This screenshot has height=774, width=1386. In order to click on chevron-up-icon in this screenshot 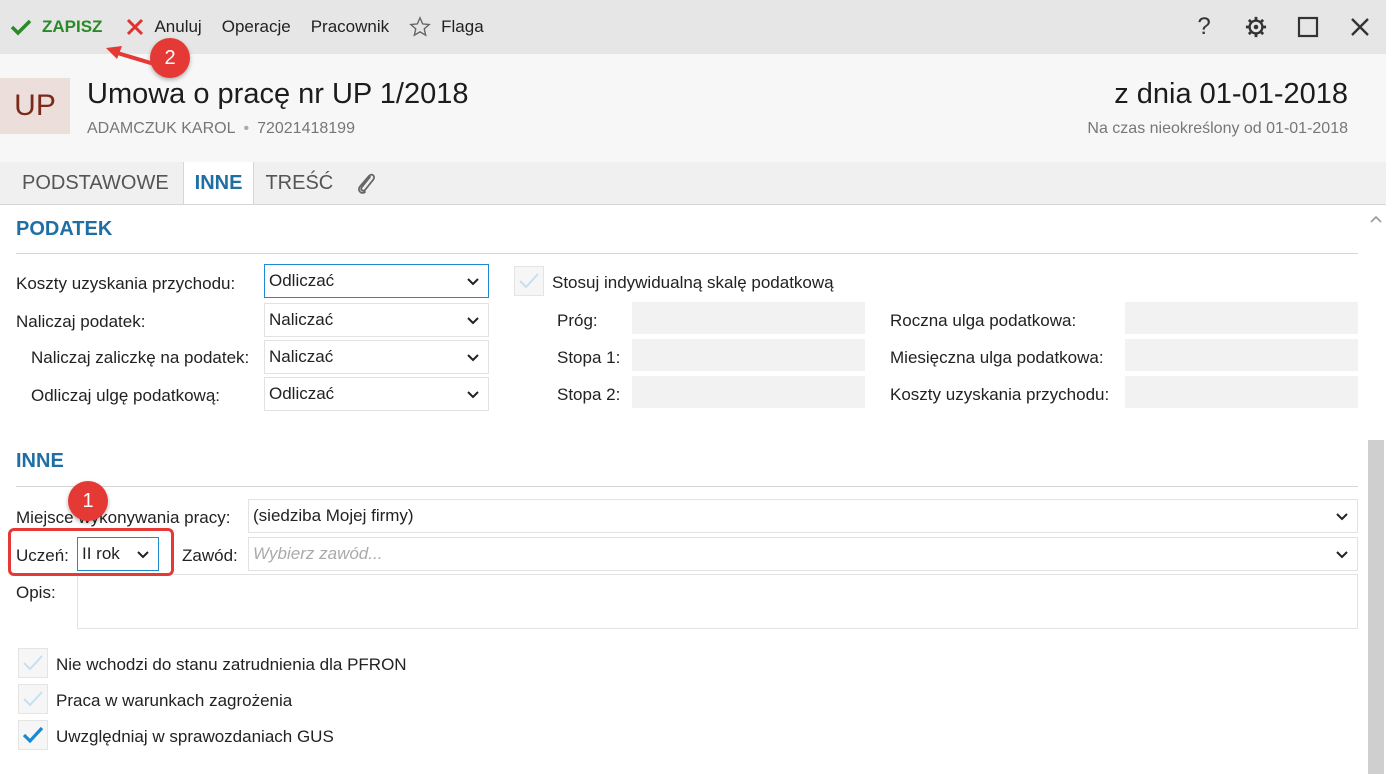, I will do `click(1376, 219)`.